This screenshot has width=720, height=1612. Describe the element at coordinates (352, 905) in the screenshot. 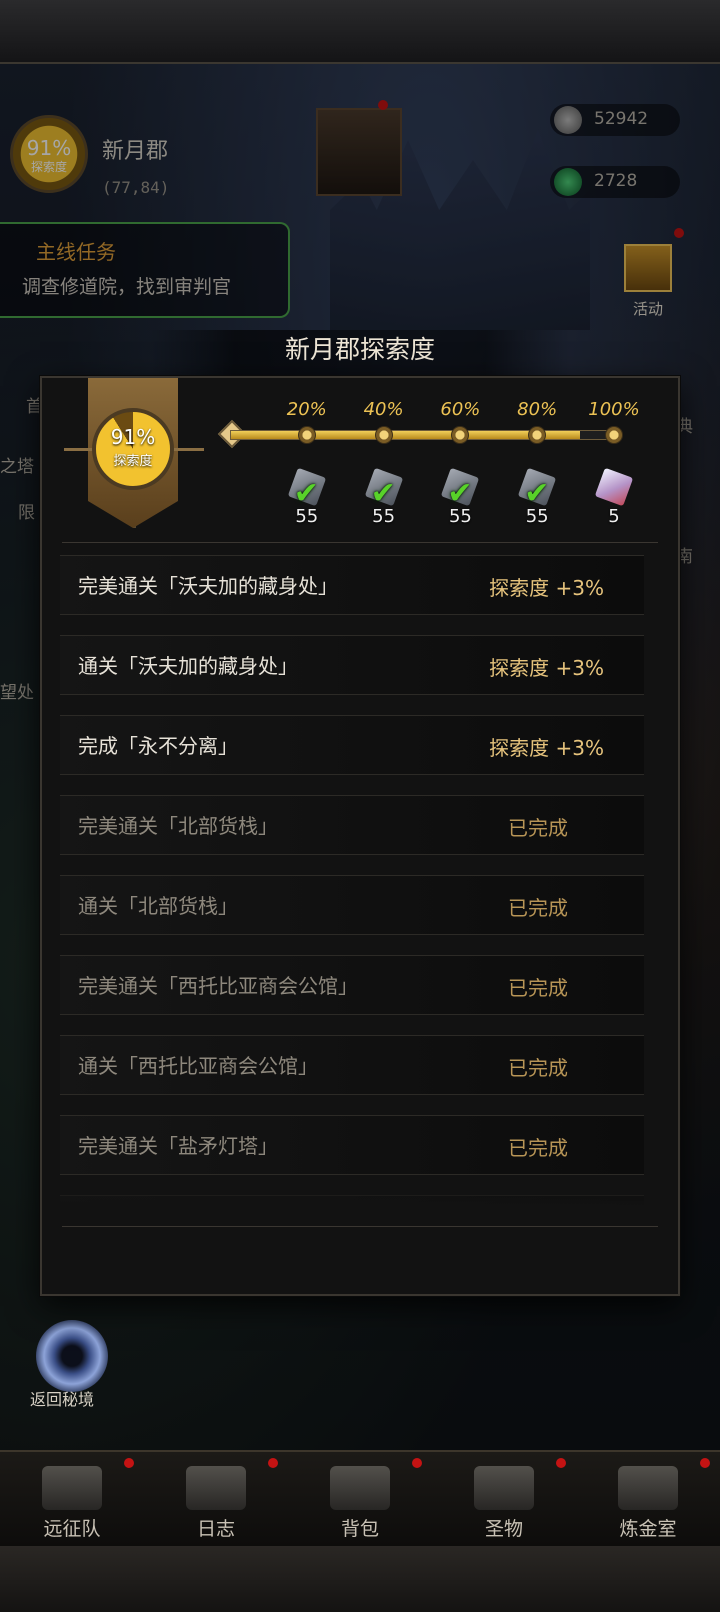

I see `task-row: 通关「北部货栈」 已完成` at that location.